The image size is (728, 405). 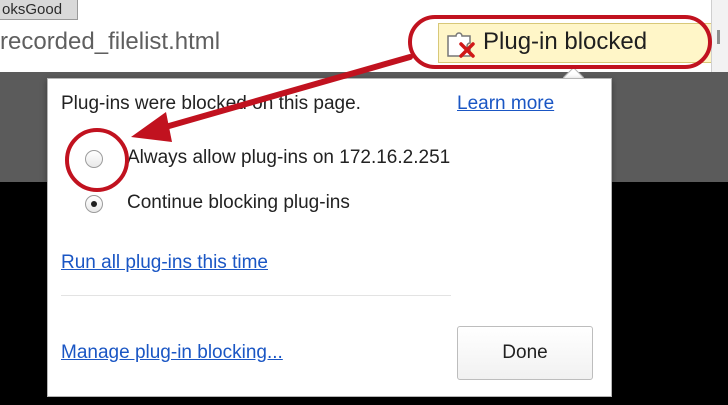 What do you see at coordinates (256, 295) in the screenshot?
I see `bubble-divider` at bounding box center [256, 295].